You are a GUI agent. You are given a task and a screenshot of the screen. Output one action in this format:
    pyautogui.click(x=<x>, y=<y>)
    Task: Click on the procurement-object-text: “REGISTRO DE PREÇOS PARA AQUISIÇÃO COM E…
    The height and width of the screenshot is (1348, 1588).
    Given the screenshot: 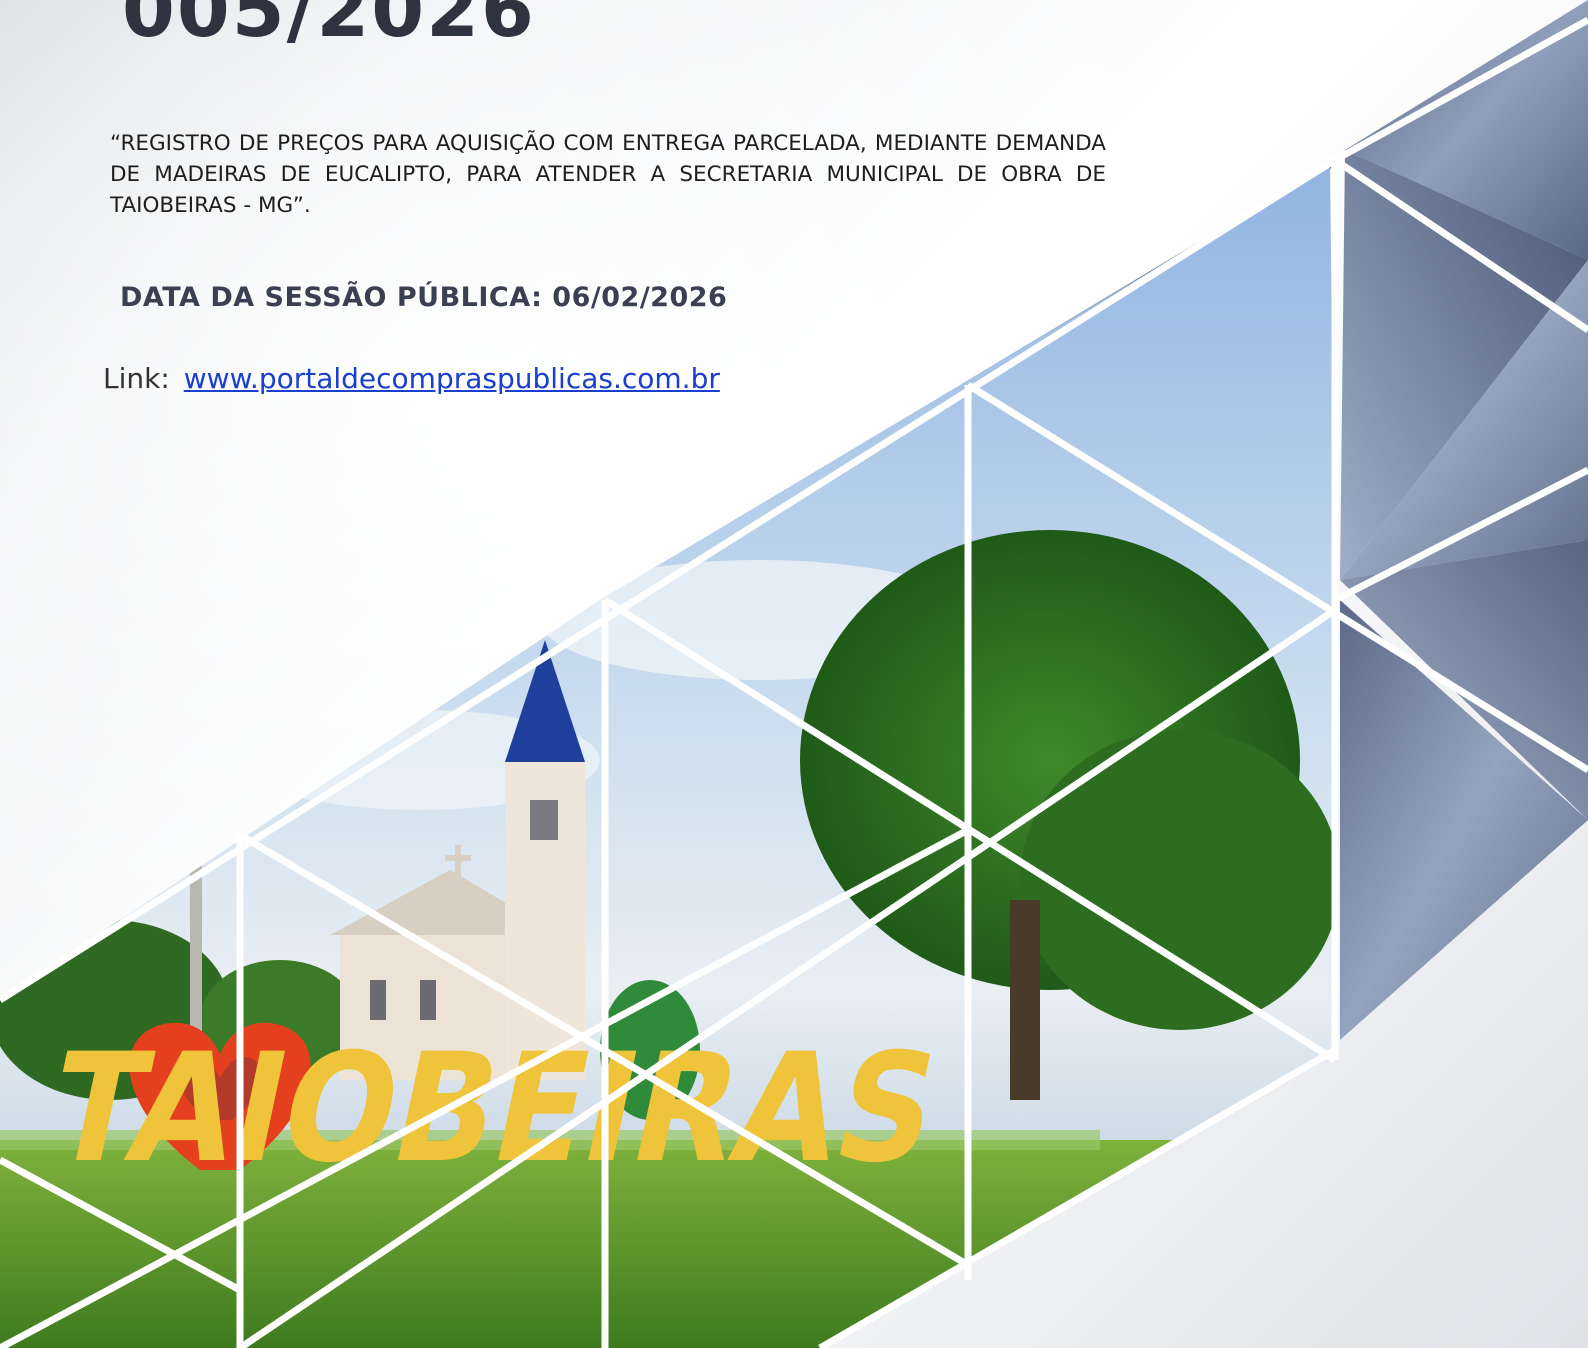 What is the action you would take?
    pyautogui.click(x=608, y=174)
    